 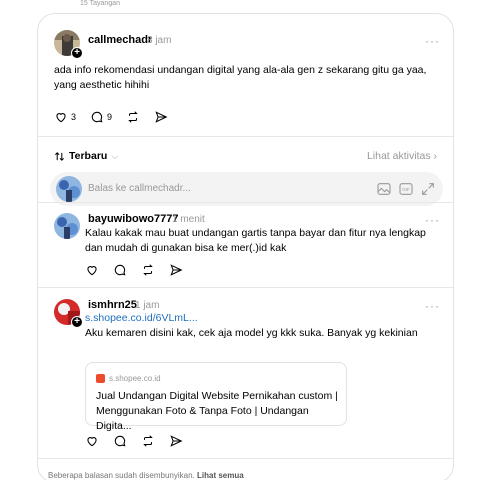 I want to click on view-activity-link: Lihat aktivitas ›, so click(x=402, y=156).